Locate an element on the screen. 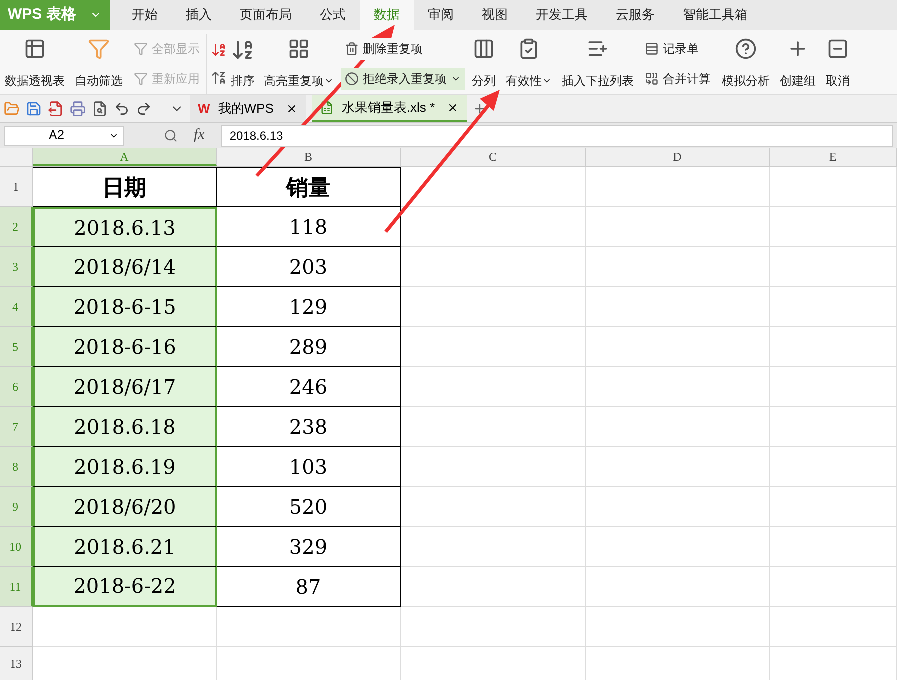 The height and width of the screenshot is (680, 897). document-tab: 水果销量表.xls * is located at coordinates (390, 108).